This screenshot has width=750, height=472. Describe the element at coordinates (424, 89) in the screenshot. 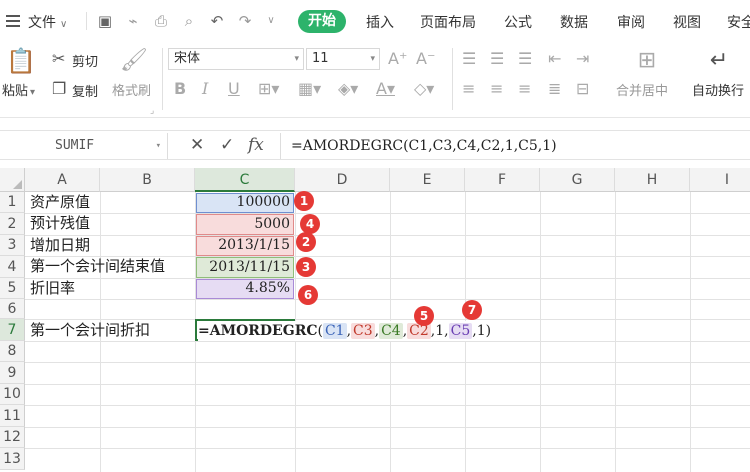

I see `clear-format-icon: ◇▾` at that location.